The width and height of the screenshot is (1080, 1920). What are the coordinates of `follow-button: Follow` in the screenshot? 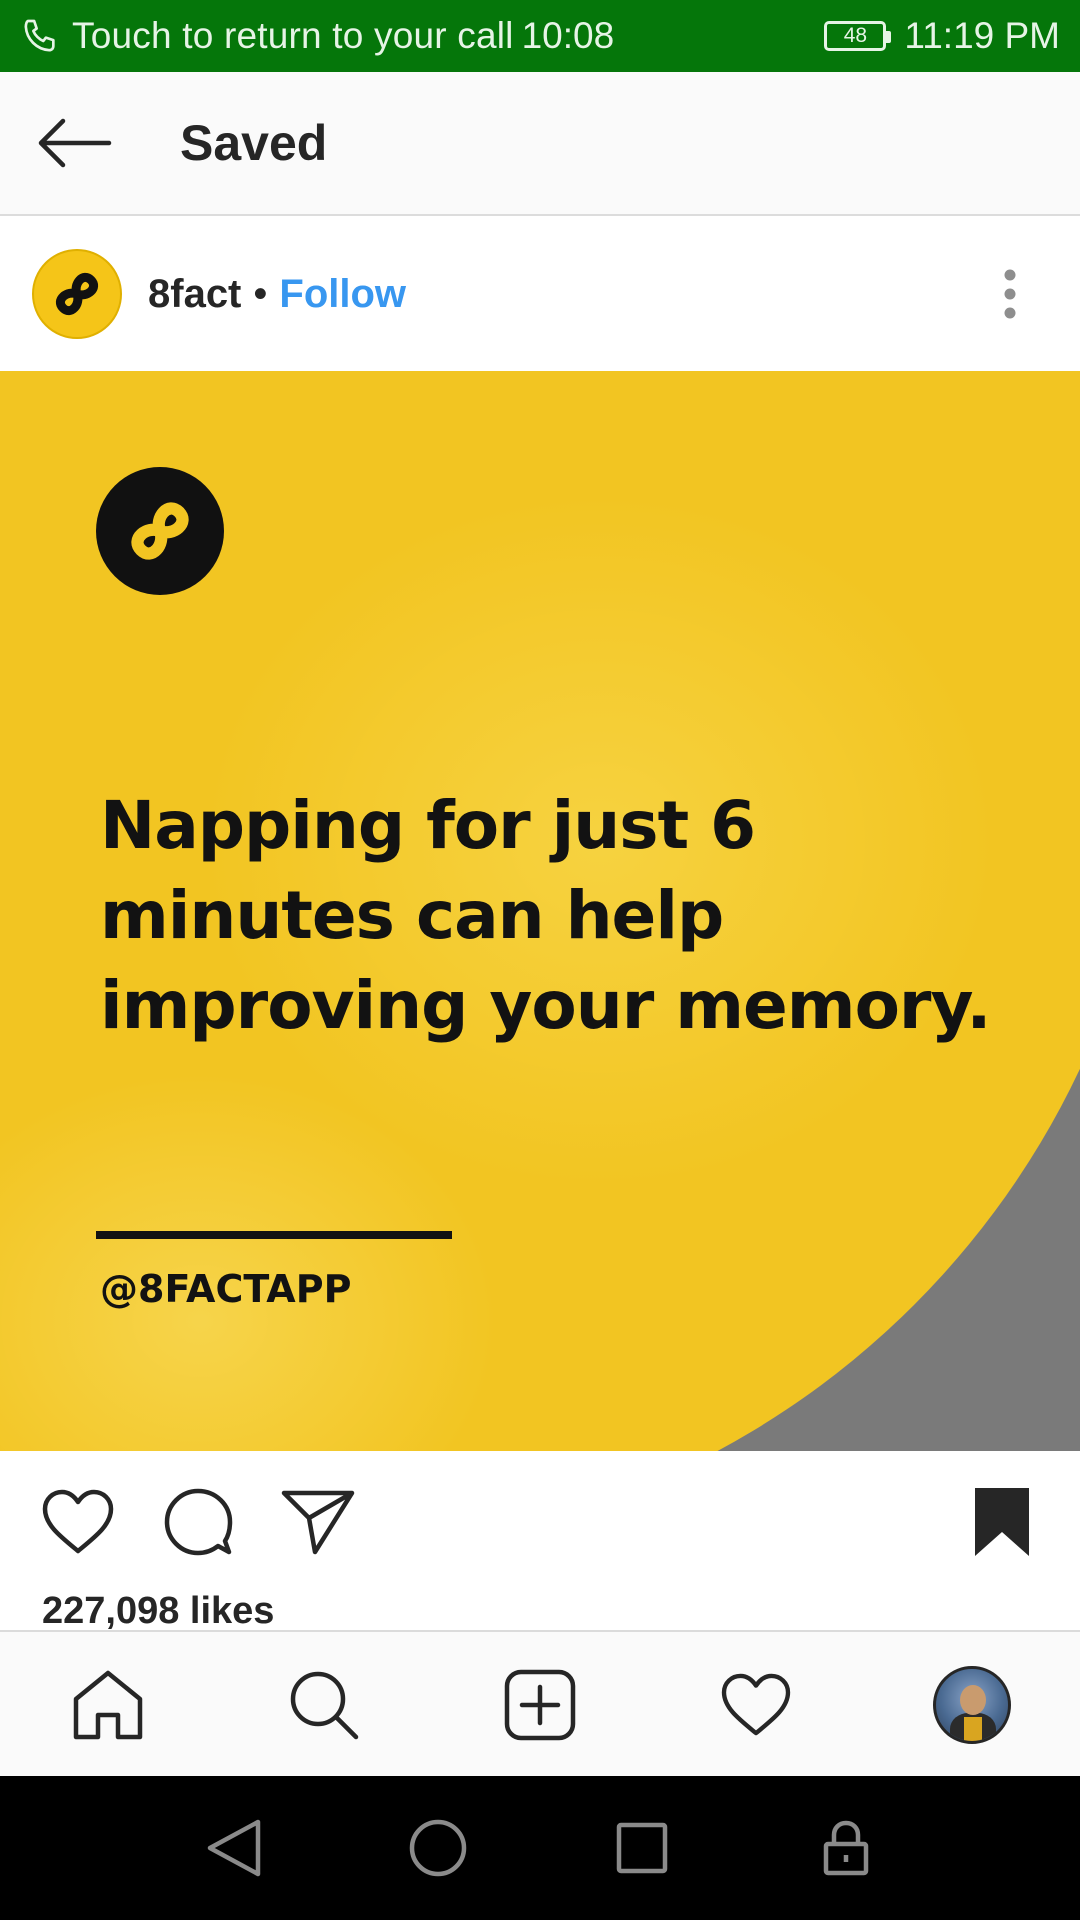 It's located at (342, 294).